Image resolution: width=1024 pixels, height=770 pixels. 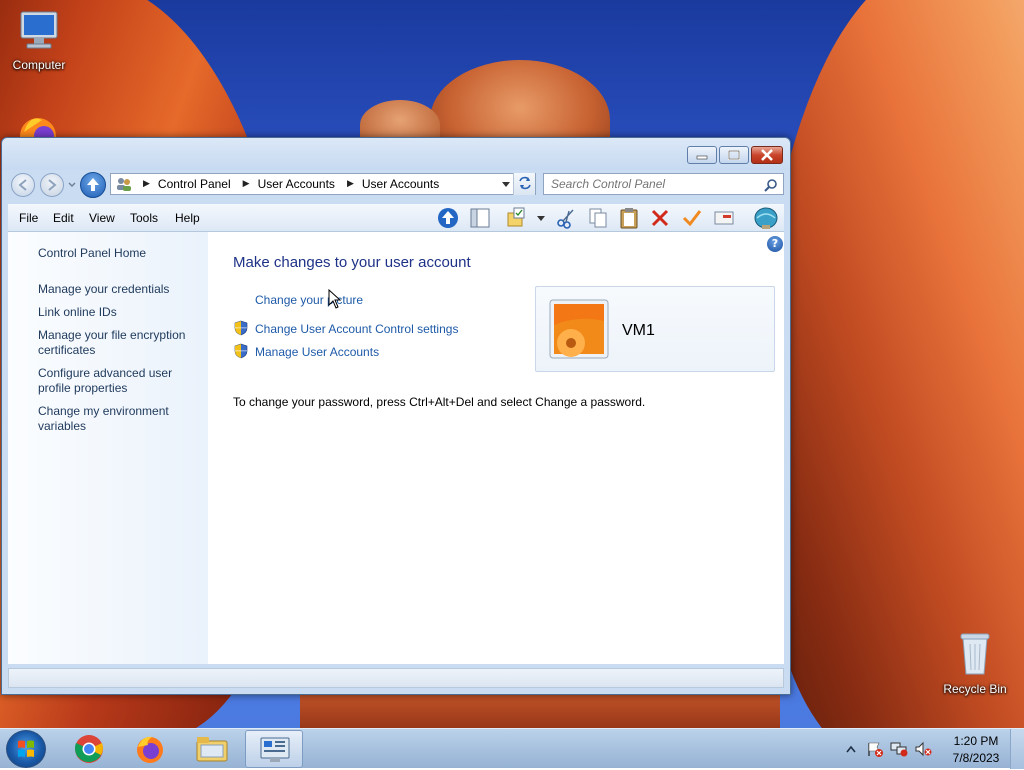 What do you see at coordinates (396, 218) in the screenshot?
I see `menu-bar: File Edit View Tools Help` at bounding box center [396, 218].